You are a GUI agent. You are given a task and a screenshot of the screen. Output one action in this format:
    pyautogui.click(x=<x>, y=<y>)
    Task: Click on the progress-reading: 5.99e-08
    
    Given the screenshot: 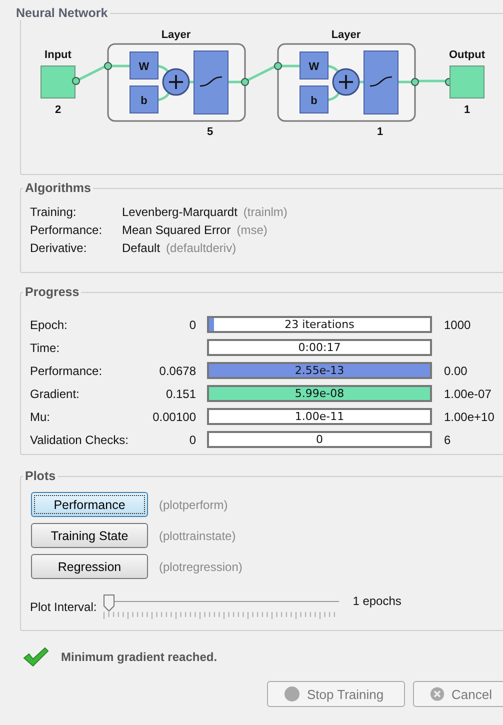 What is the action you would take?
    pyautogui.click(x=320, y=393)
    